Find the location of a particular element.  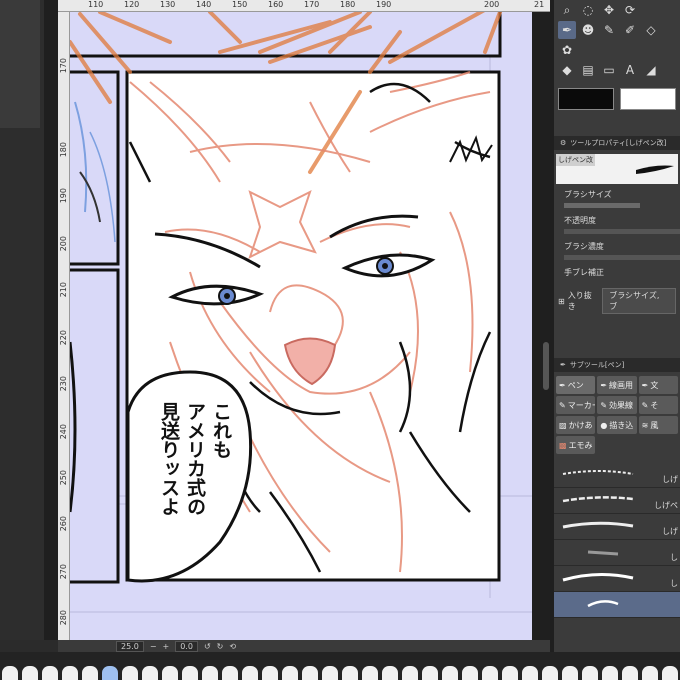

balloon-icon: ◢ is located at coordinates (651, 70).